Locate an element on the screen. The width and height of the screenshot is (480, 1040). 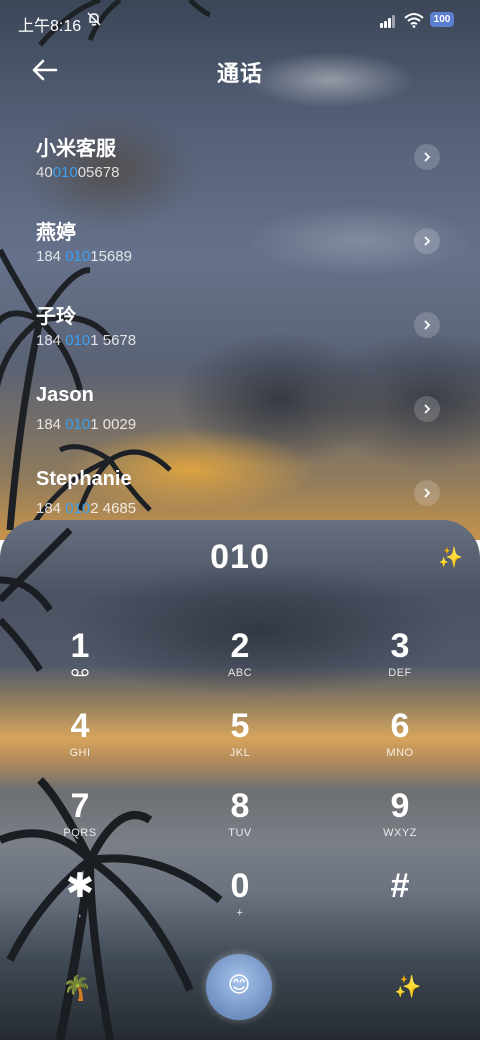
contact-name: Stephanie is located at coordinates (84, 479).